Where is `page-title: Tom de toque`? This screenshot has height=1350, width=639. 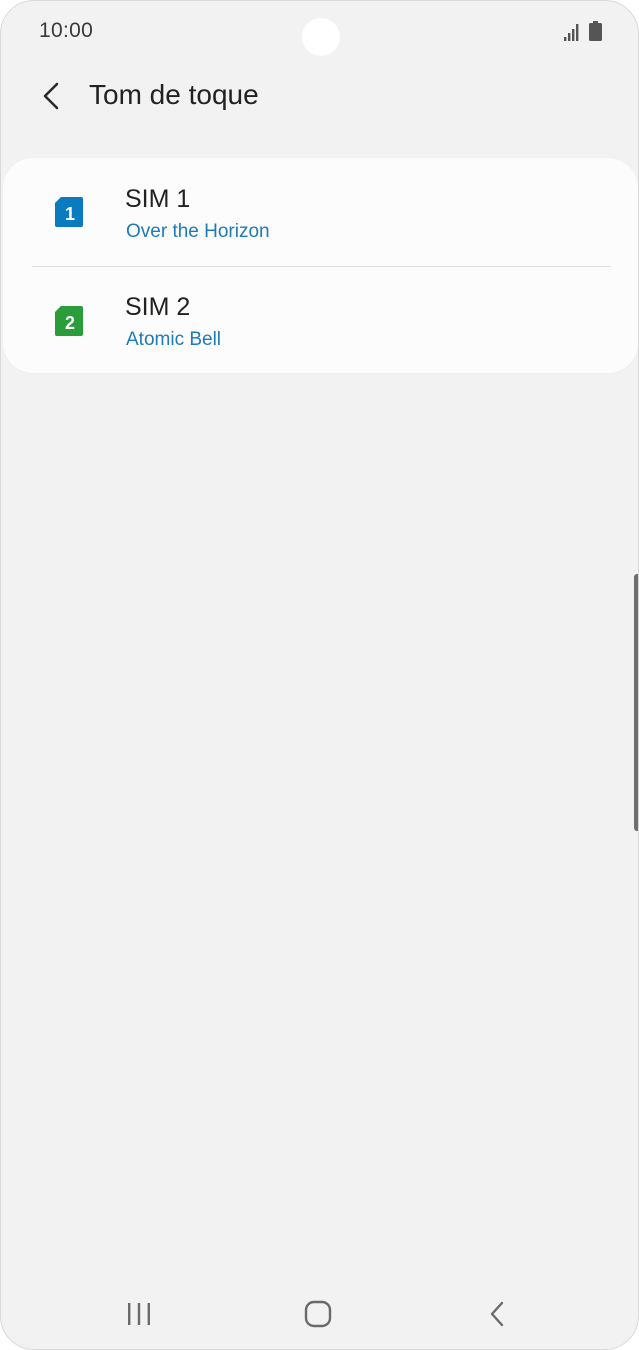 page-title: Tom de toque is located at coordinates (174, 94).